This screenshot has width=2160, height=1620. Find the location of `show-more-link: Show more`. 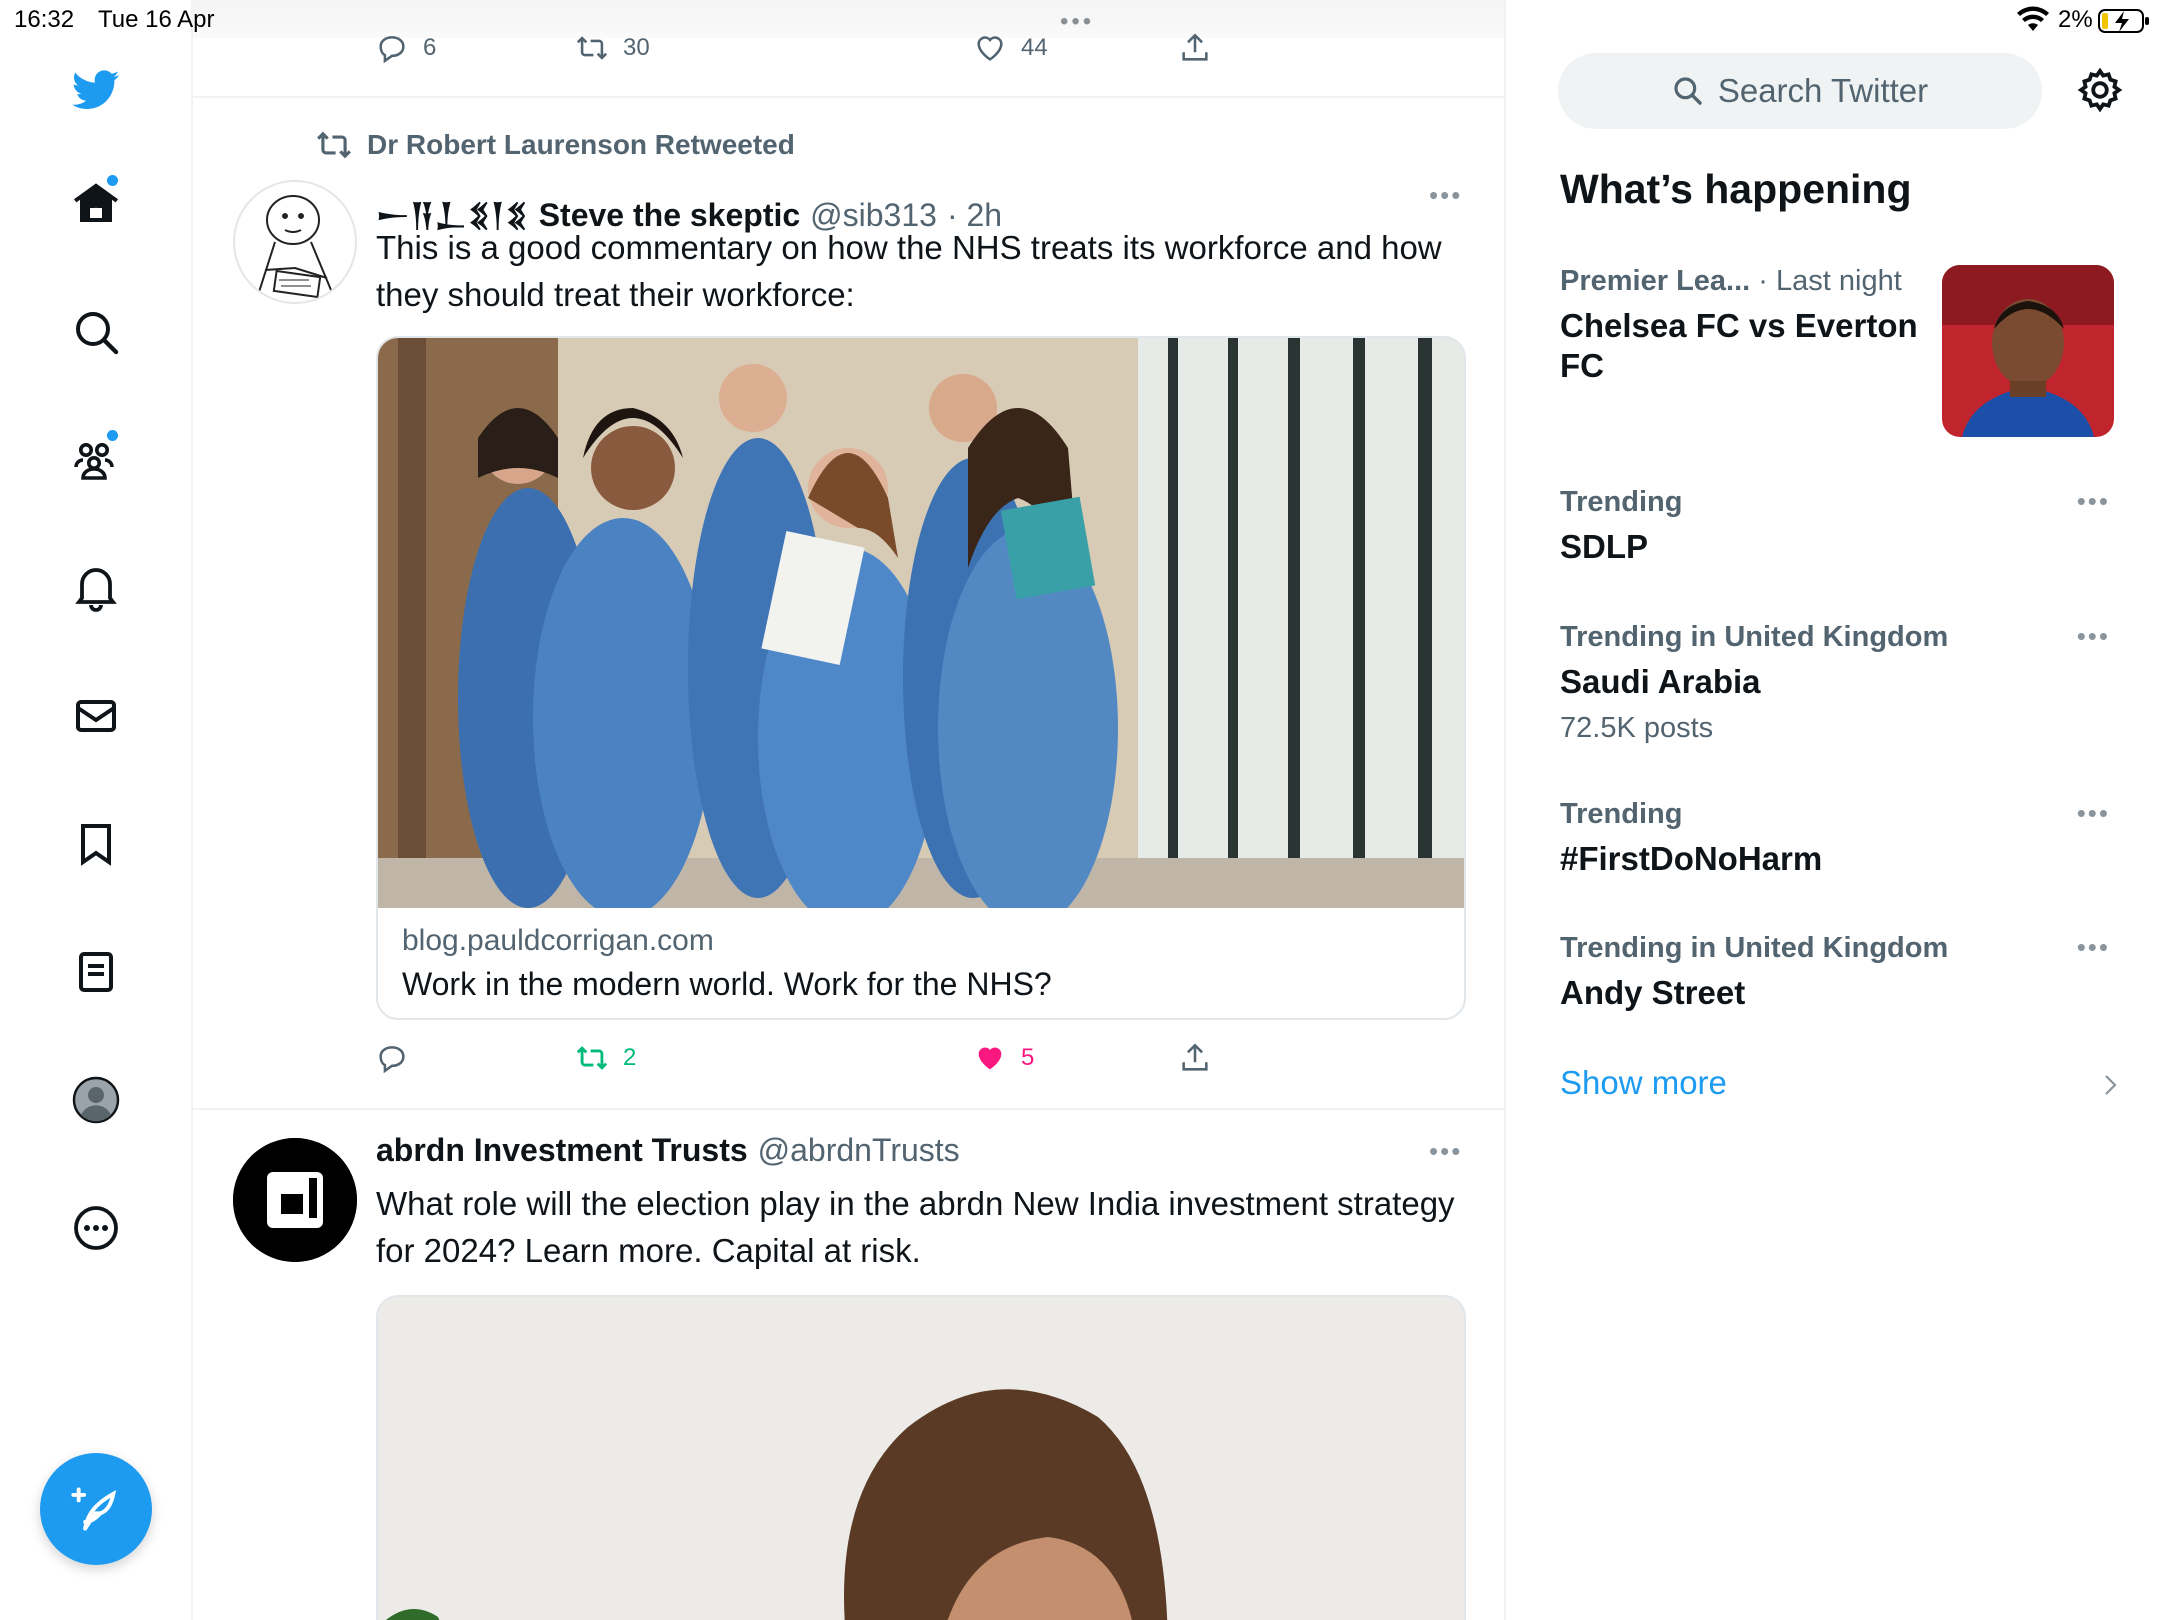

show-more-link: Show more is located at coordinates (1643, 1083).